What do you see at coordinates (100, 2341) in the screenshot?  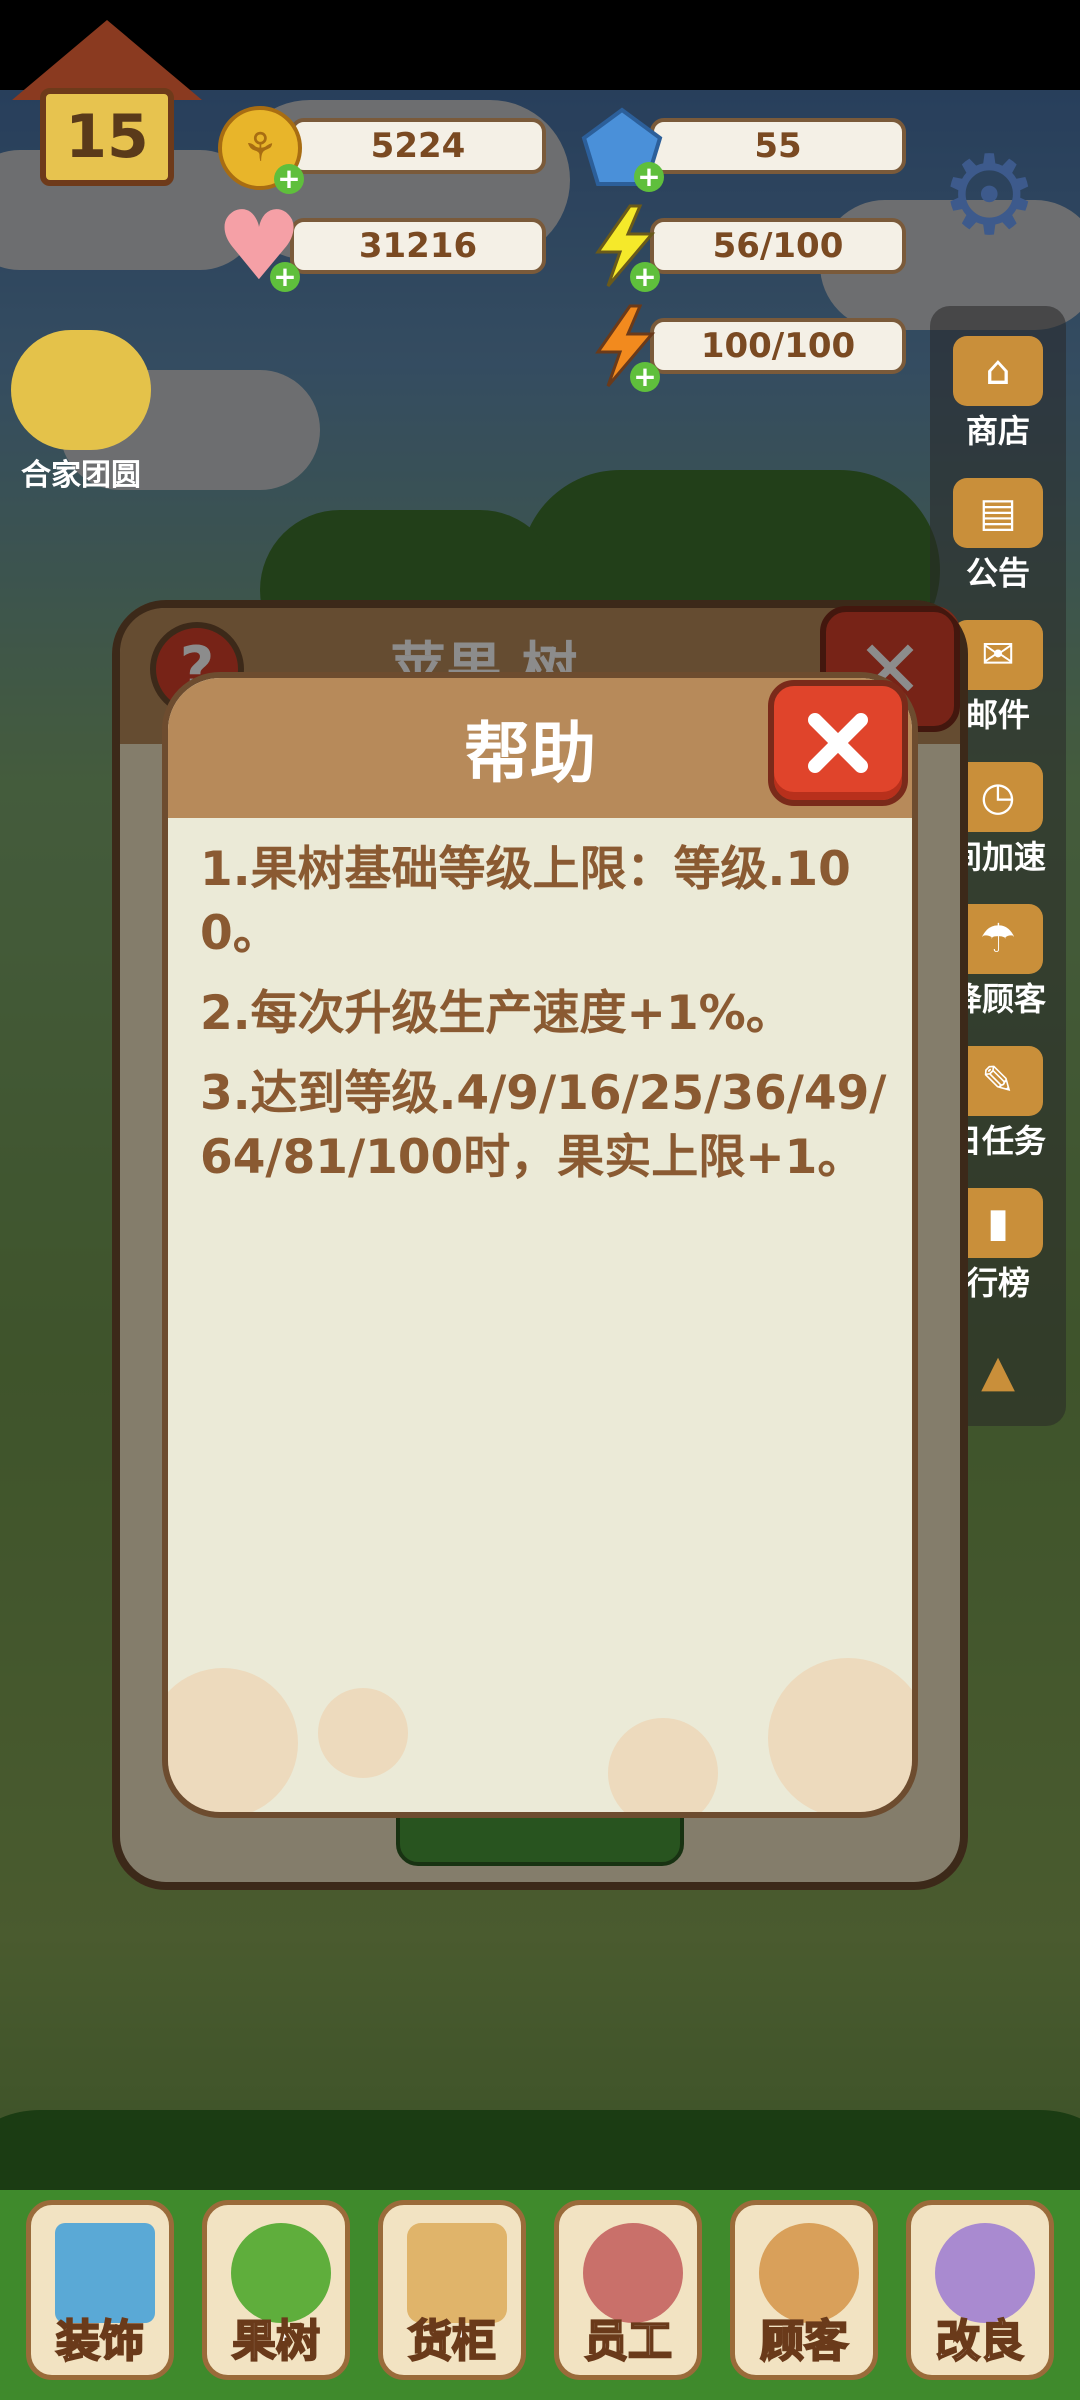 I see `bottom-nav-label: 装饰` at bounding box center [100, 2341].